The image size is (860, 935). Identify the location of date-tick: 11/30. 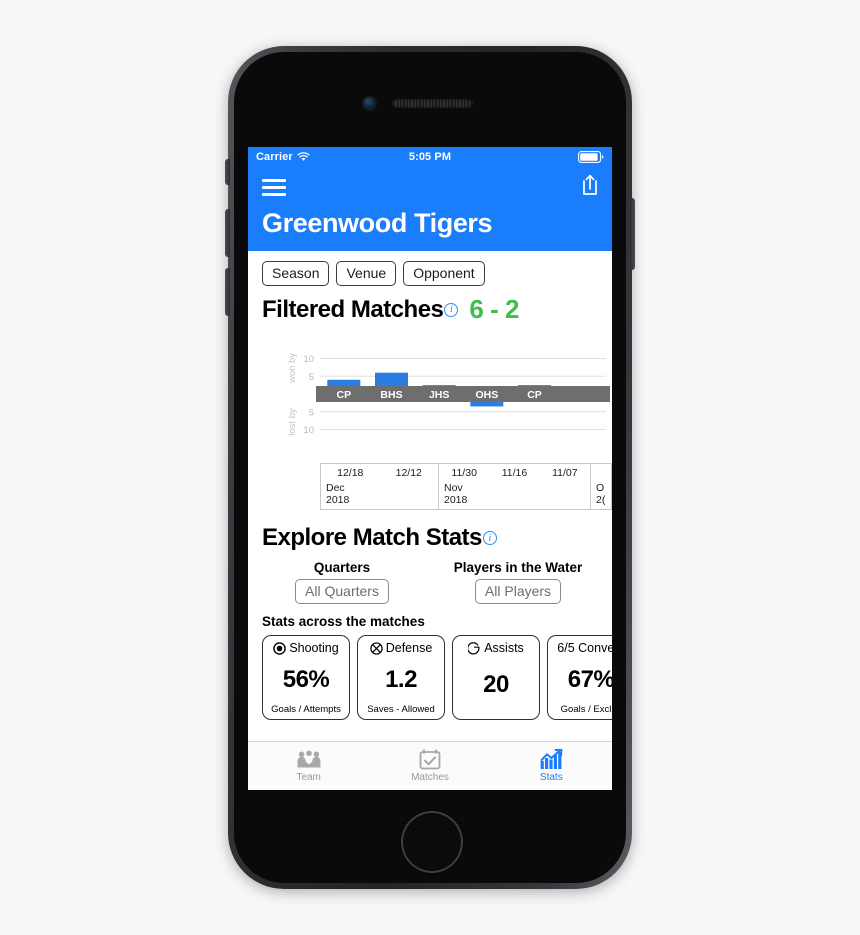
(464, 473).